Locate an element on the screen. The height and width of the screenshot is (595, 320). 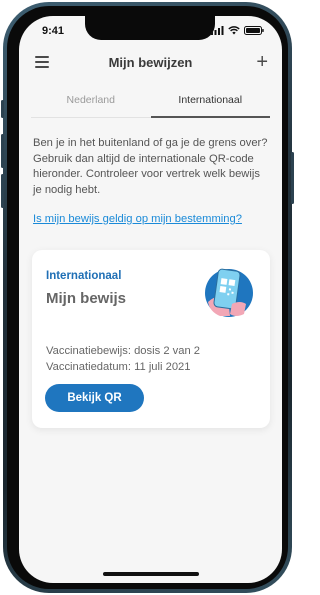
power-button is located at coordinates (292, 178).